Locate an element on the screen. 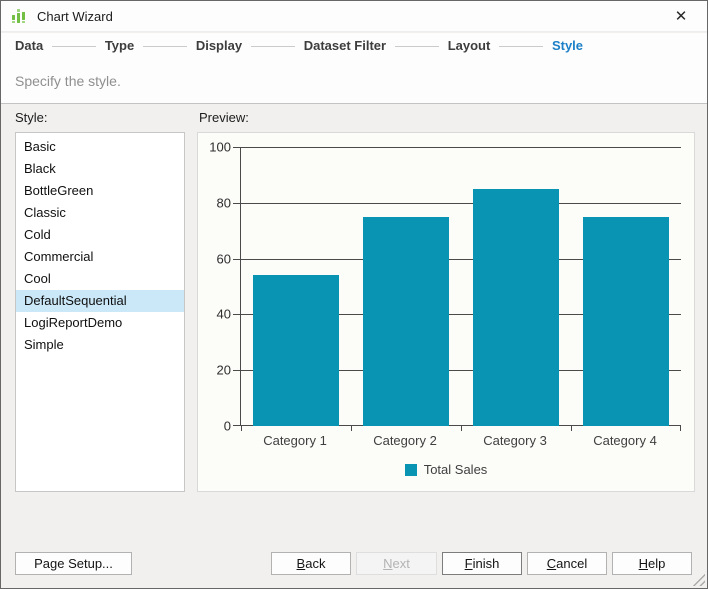 This screenshot has width=708, height=589. window-title: Chart Wizard is located at coordinates (75, 16).